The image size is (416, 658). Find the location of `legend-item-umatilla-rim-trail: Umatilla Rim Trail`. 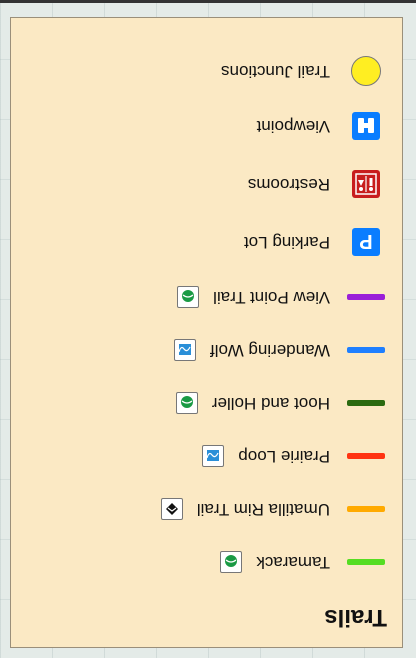

legend-item-umatilla-rim-trail: Umatilla Rim Trail is located at coordinates (275, 509).